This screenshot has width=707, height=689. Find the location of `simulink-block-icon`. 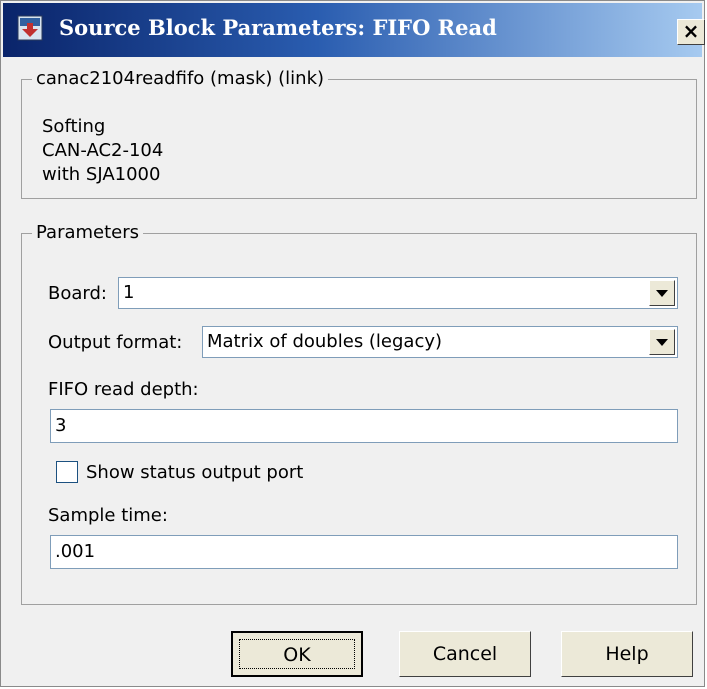

simulink-block-icon is located at coordinates (30, 28).